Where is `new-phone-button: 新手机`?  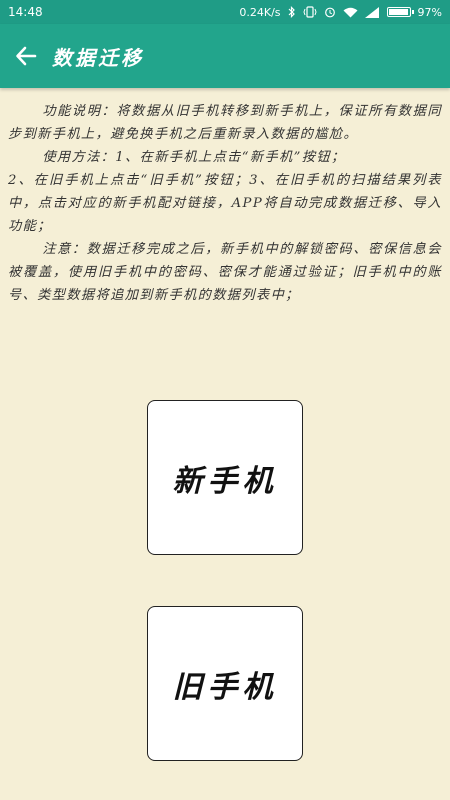 new-phone-button: 新手机 is located at coordinates (225, 477).